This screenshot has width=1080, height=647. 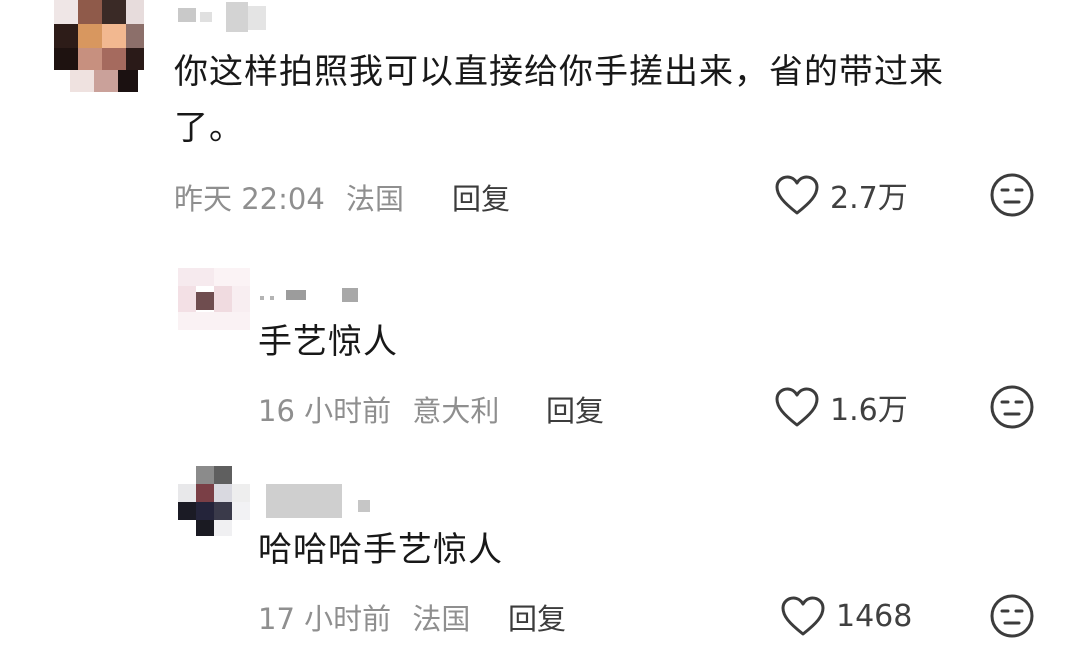 I want to click on comment-meta: 昨天 22:04 法国, so click(x=289, y=197).